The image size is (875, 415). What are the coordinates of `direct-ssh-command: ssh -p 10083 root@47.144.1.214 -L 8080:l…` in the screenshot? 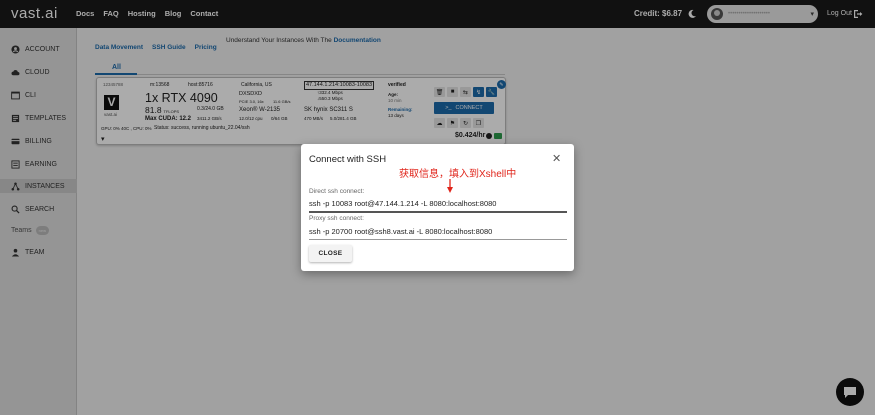 It's located at (438, 206).